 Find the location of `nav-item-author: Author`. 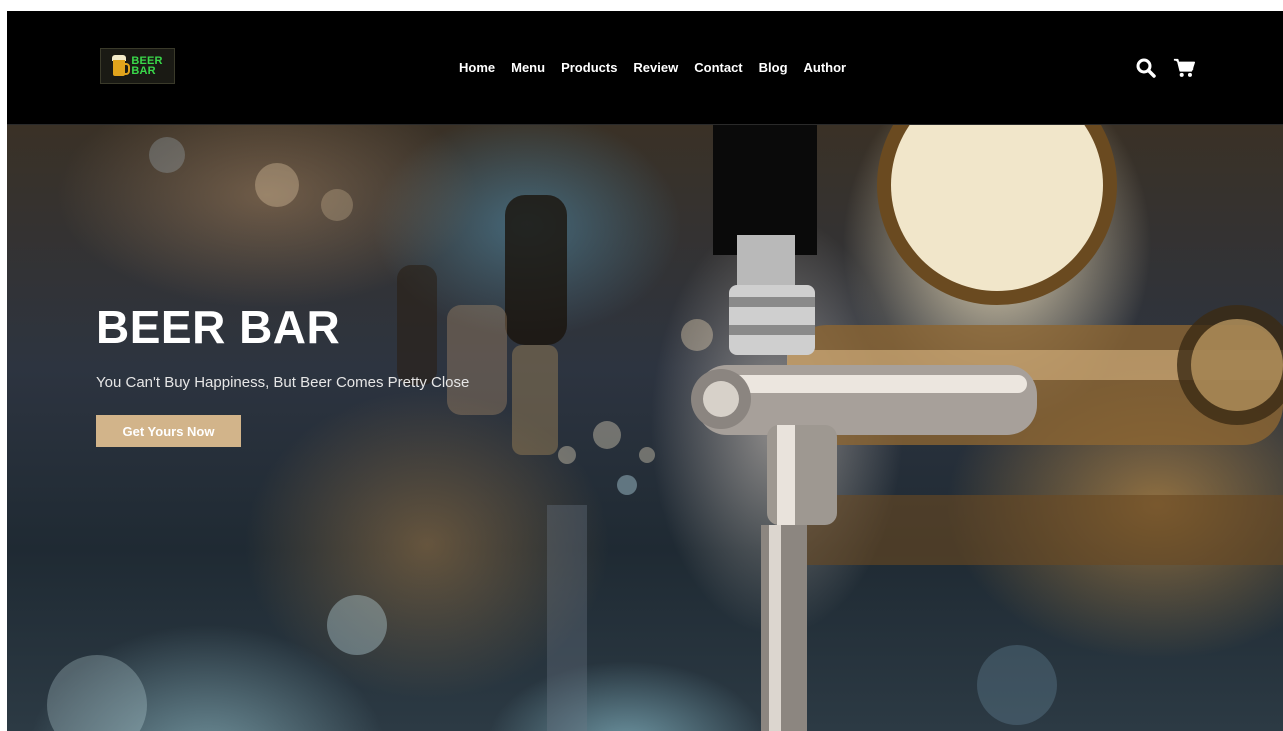

nav-item-author: Author is located at coordinates (825, 68).